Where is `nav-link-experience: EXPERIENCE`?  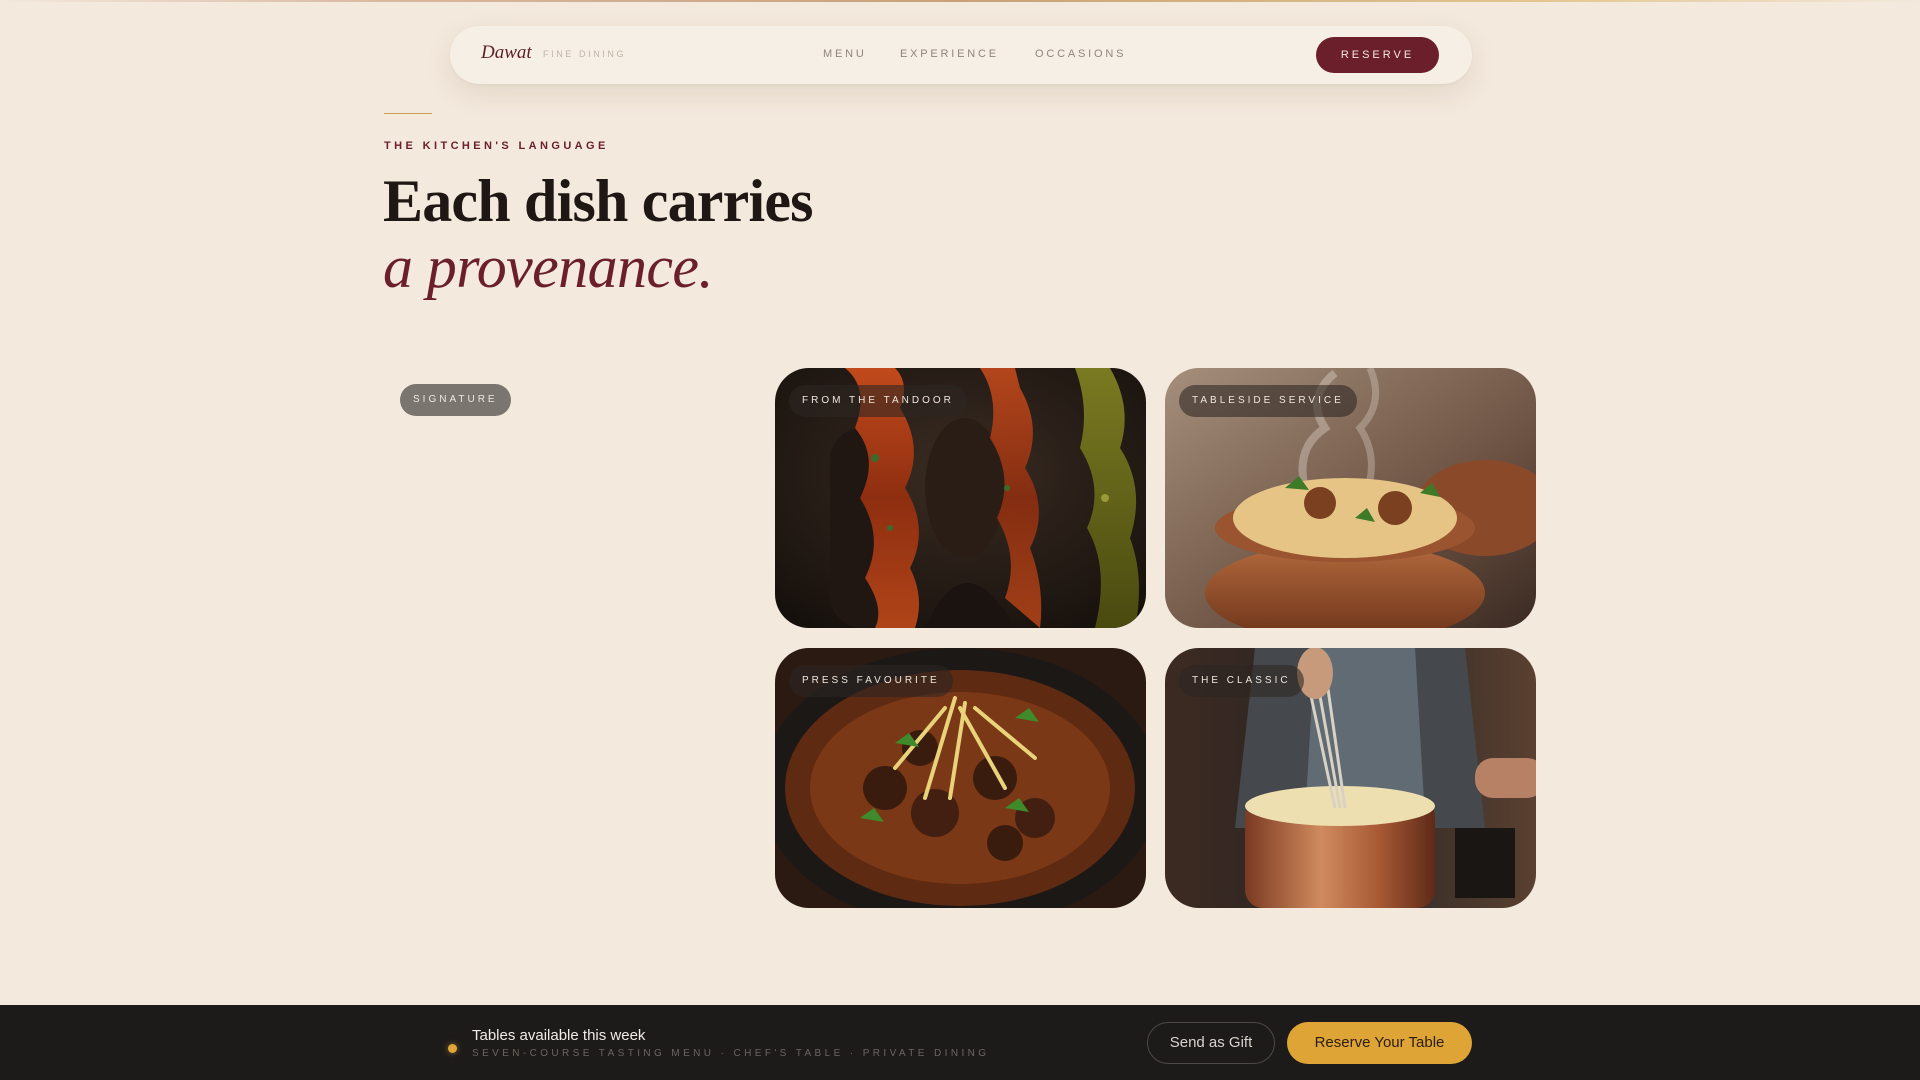
nav-link-experience: EXPERIENCE is located at coordinates (949, 54).